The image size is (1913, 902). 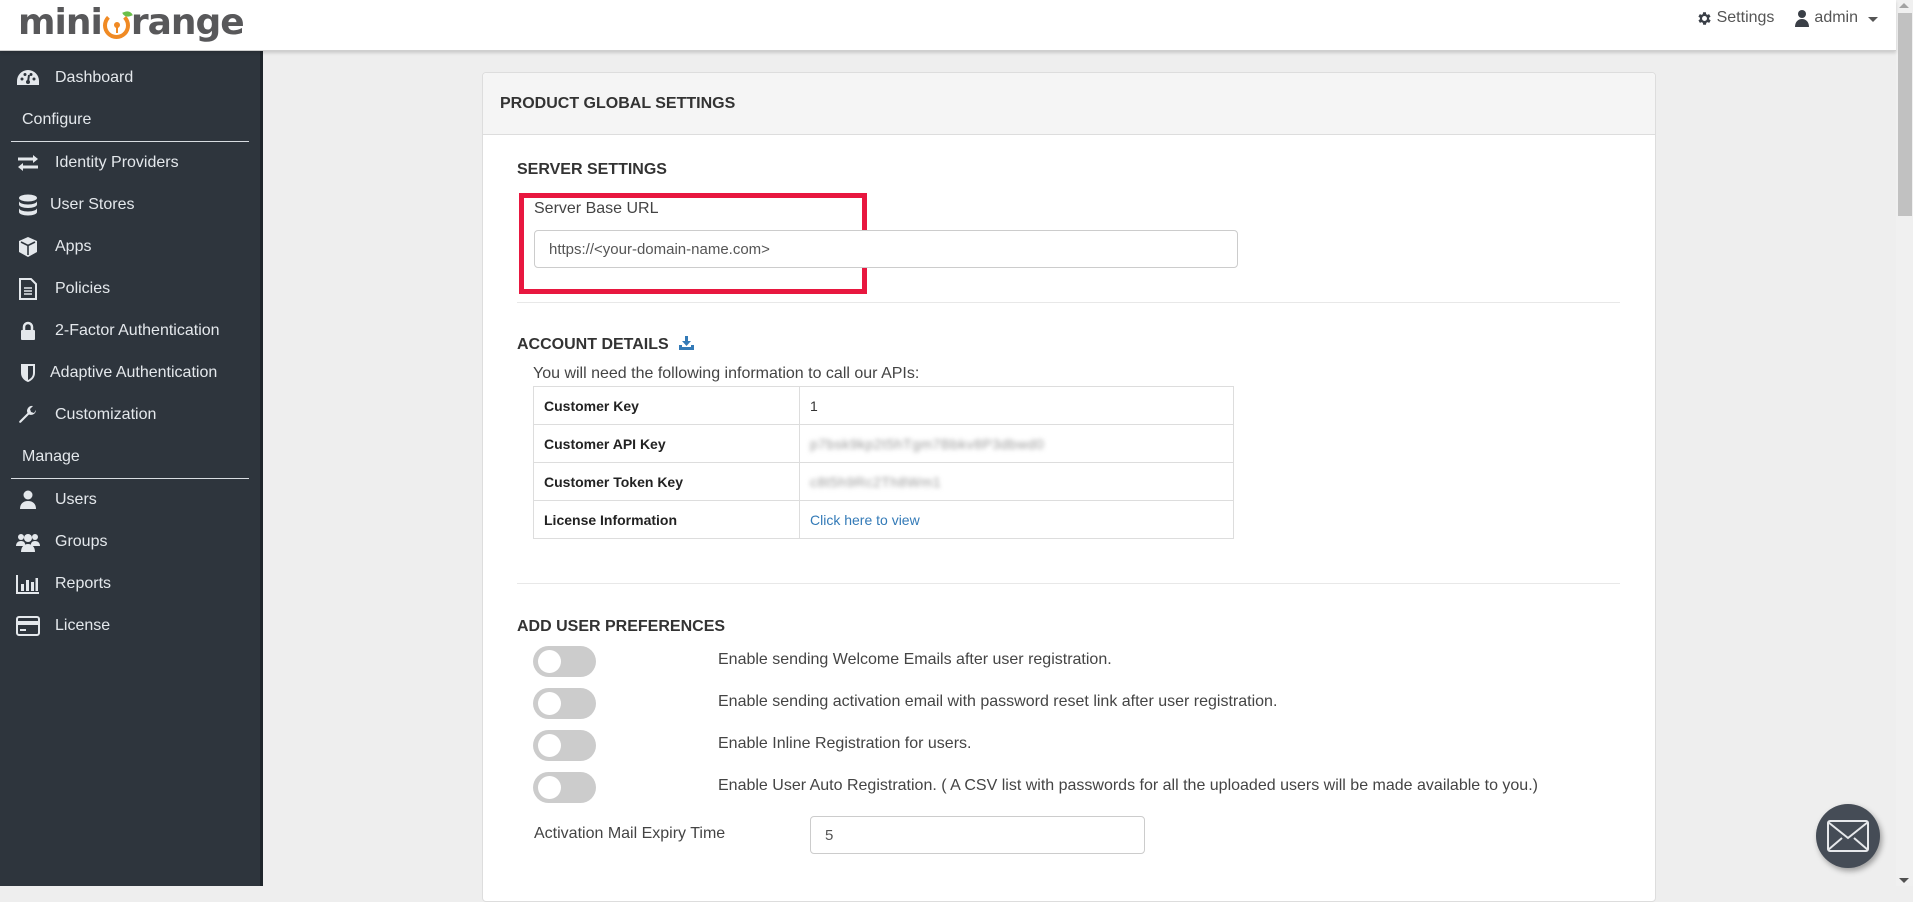 What do you see at coordinates (593, 344) in the screenshot?
I see `account-details-label: ACCOUNT DETAILS` at bounding box center [593, 344].